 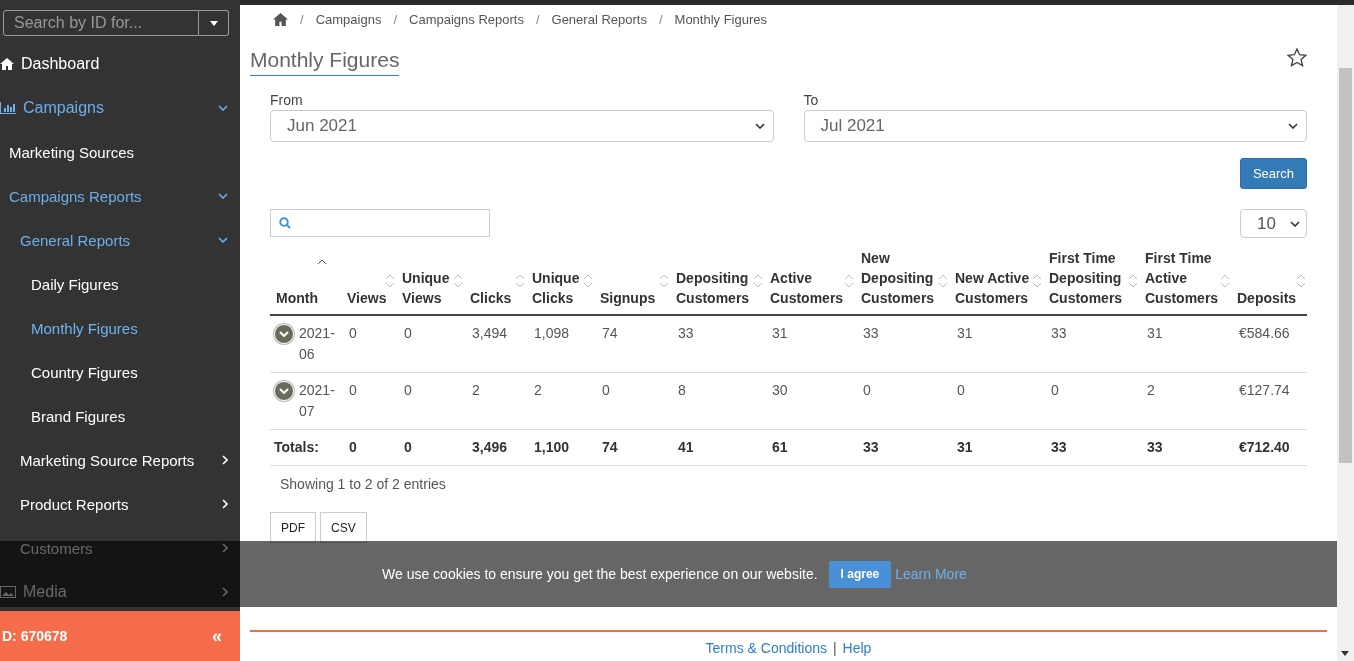 I want to click on footer-link: Help, so click(x=857, y=648).